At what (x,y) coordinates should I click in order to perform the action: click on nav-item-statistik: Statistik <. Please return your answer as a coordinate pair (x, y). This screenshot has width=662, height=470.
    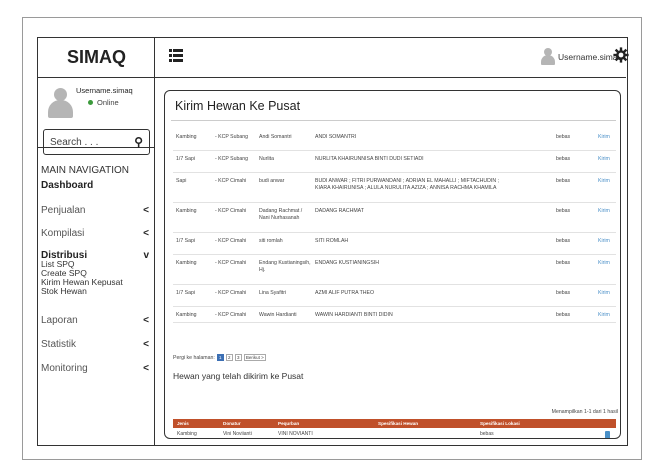
    Looking at the image, I should click on (95, 344).